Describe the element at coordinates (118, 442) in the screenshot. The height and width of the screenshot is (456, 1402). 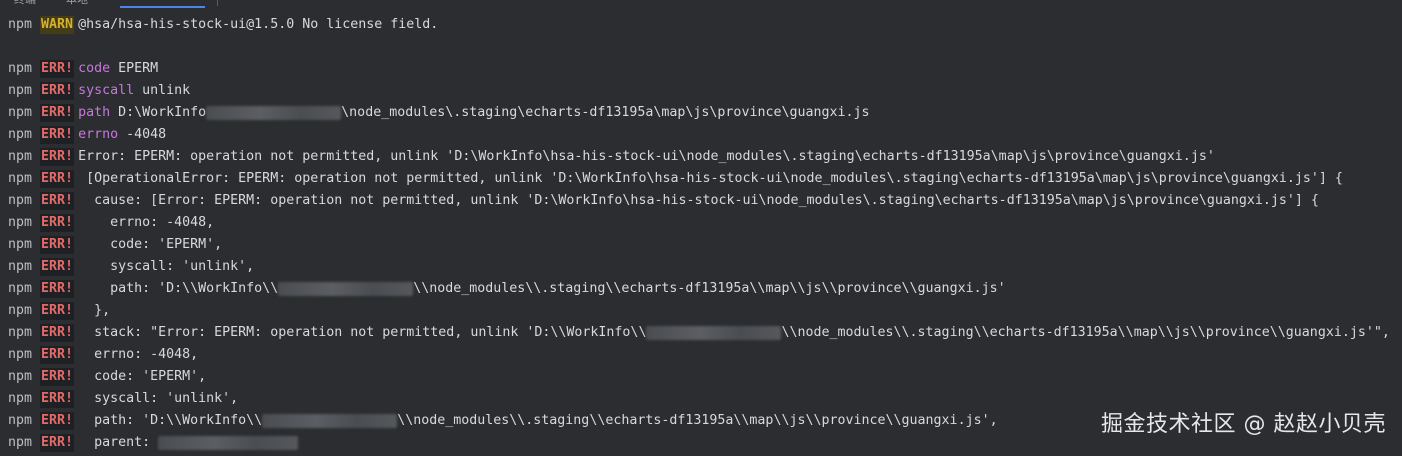
I see `log-text: parent:` at that location.